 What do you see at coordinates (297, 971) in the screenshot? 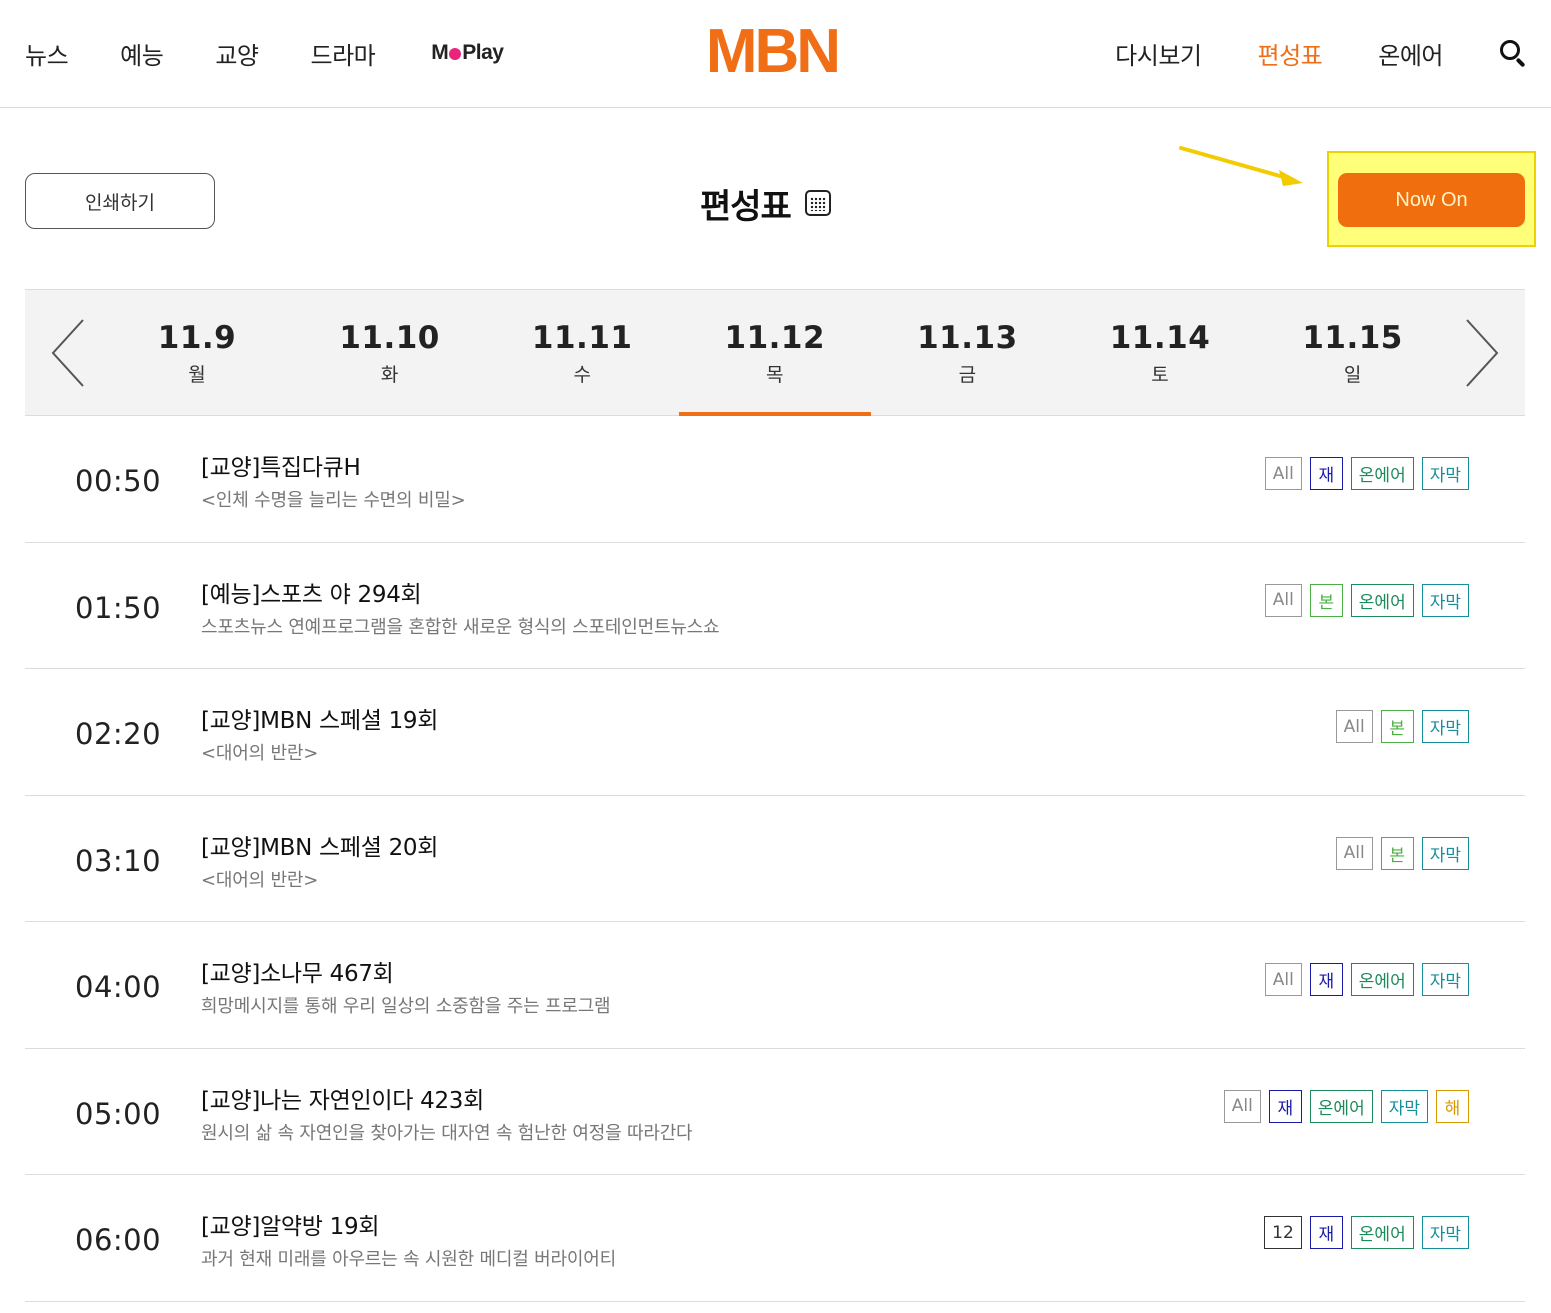
I see `program-title: [교양]소나무 467회` at bounding box center [297, 971].